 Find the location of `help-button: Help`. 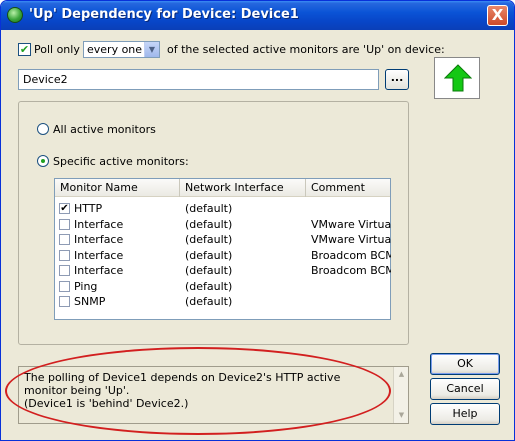

help-button: Help is located at coordinates (465, 414).